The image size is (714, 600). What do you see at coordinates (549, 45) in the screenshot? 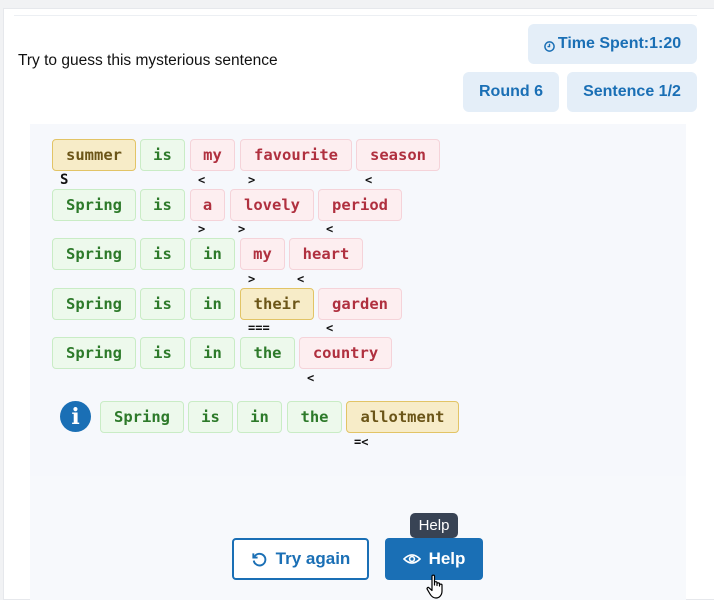
I see `clock-icon` at bounding box center [549, 45].